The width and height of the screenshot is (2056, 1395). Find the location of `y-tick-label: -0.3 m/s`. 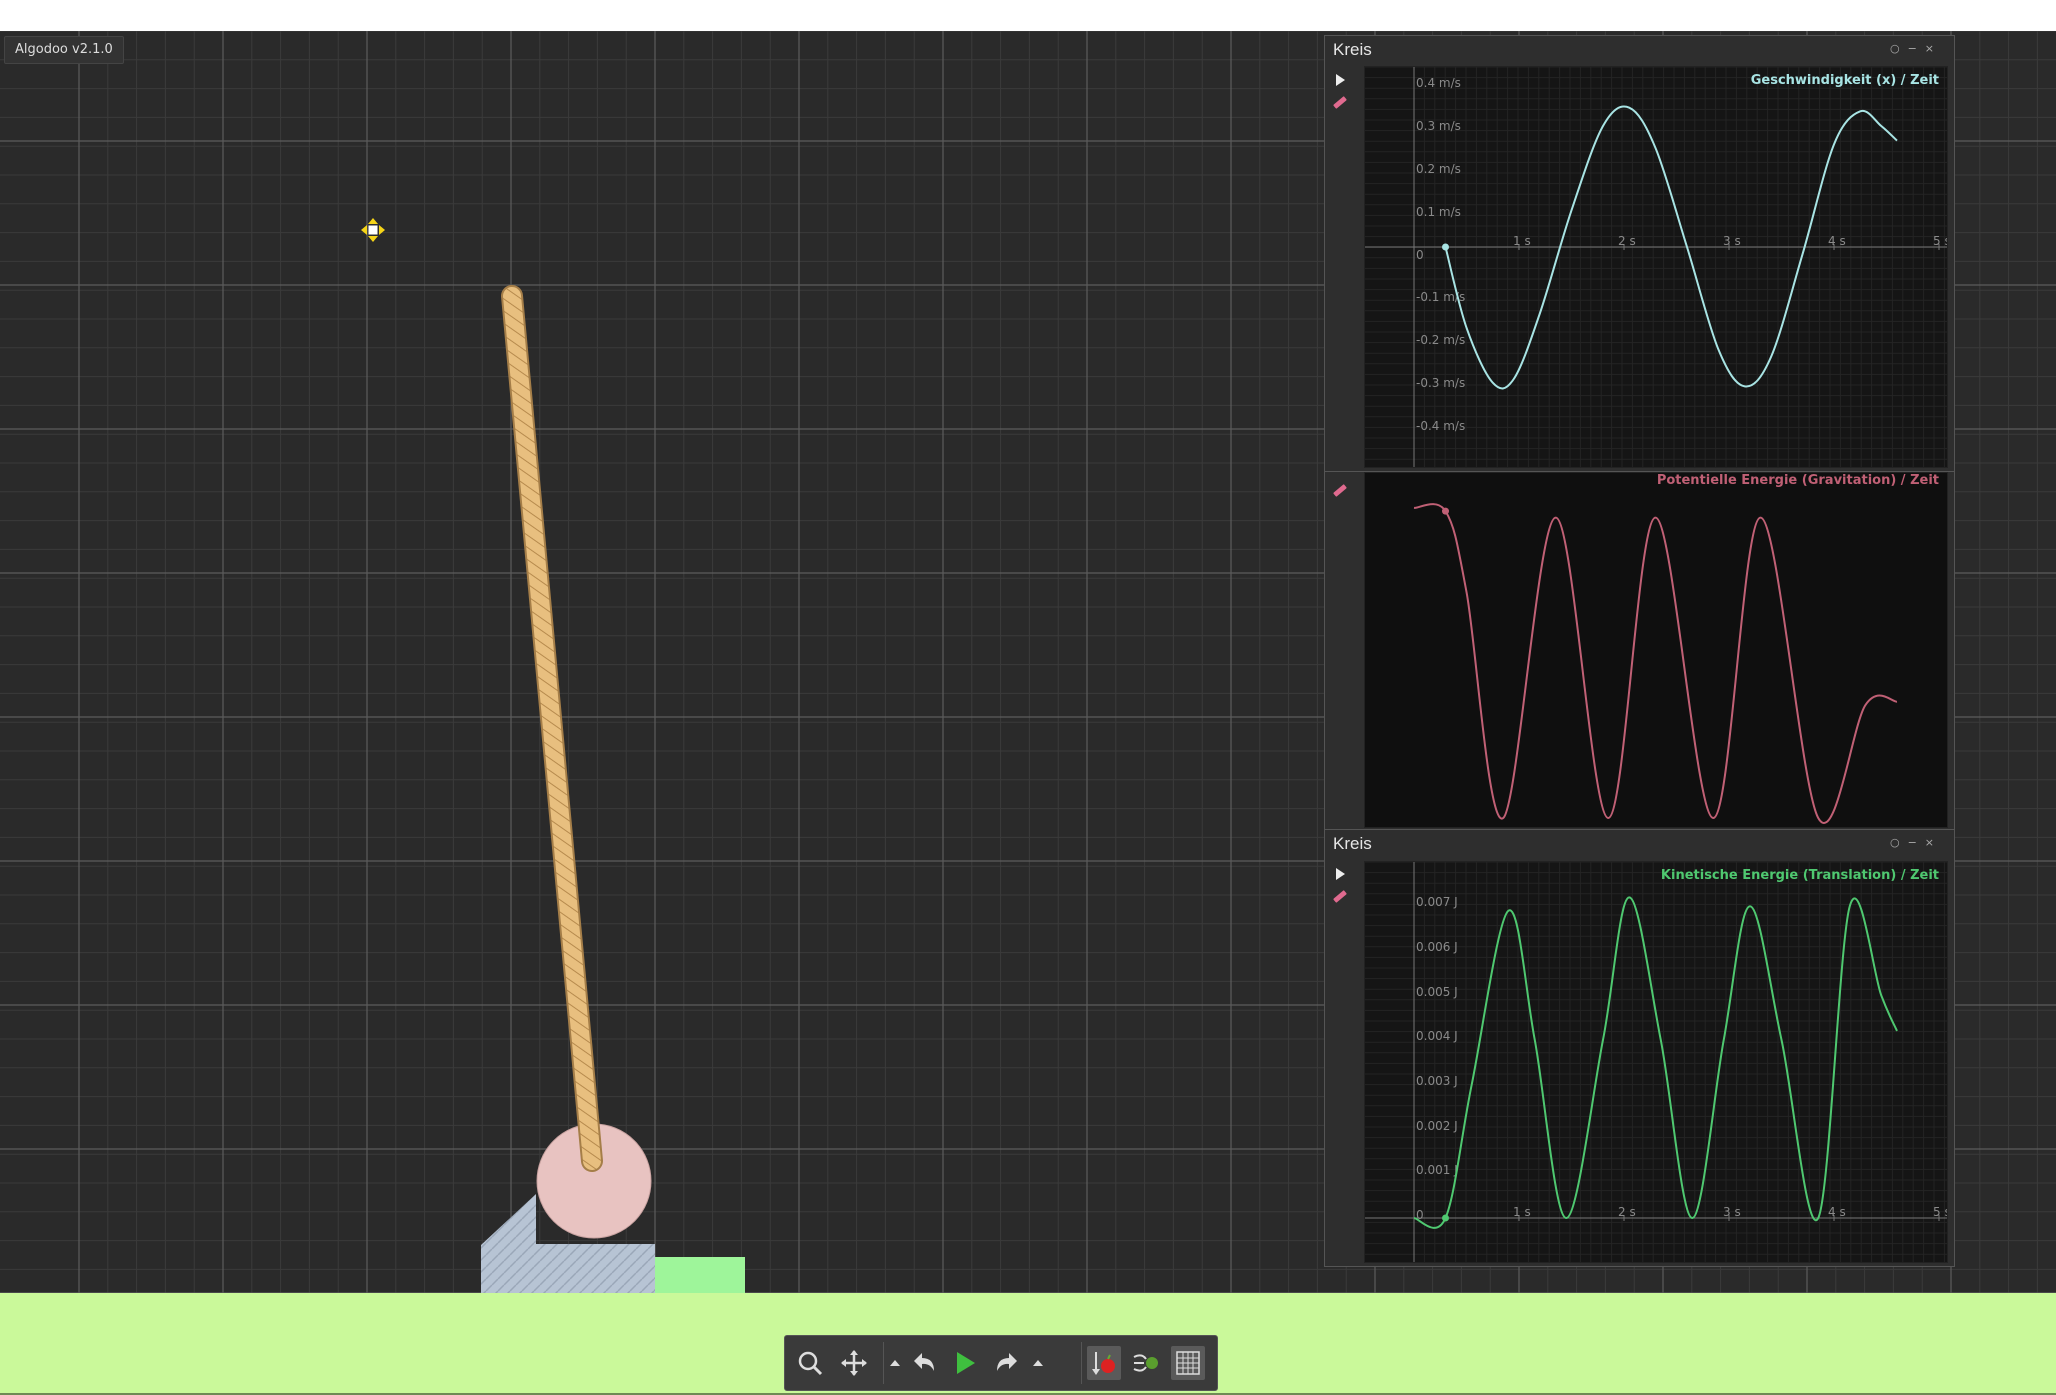

y-tick-label: -0.3 m/s is located at coordinates (1440, 383).